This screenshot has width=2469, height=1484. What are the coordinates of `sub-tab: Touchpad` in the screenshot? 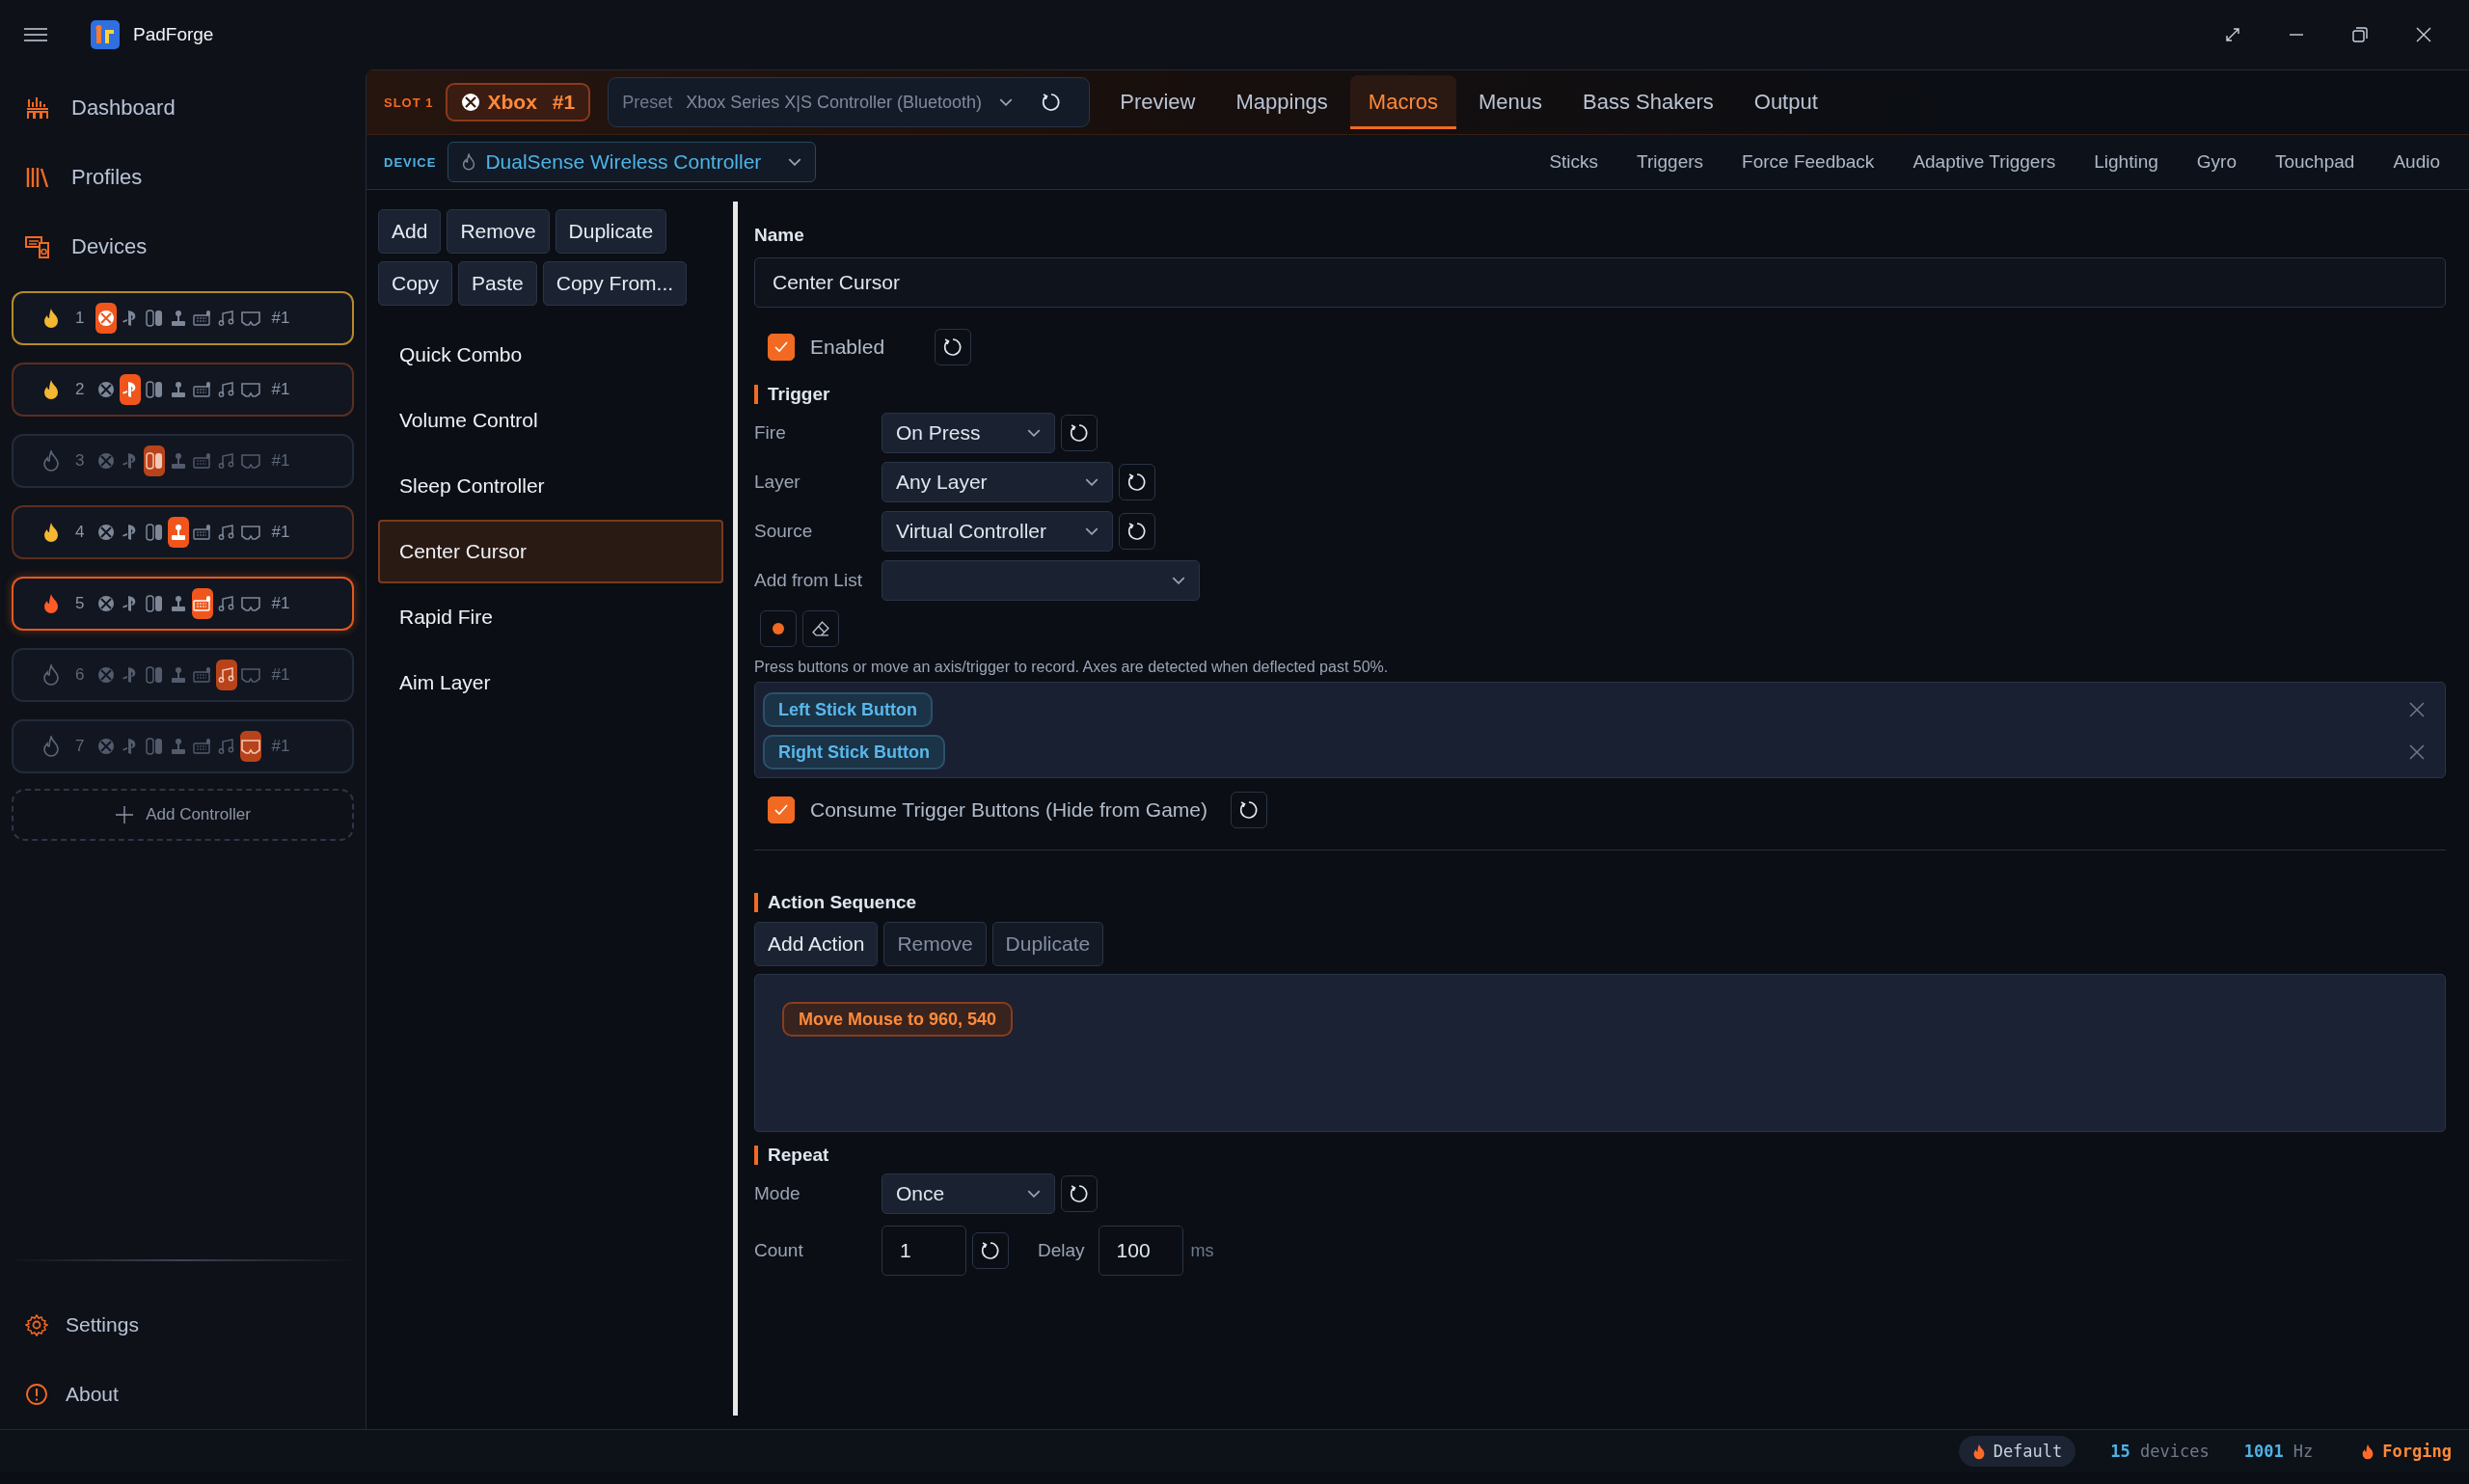 It's located at (2315, 162).